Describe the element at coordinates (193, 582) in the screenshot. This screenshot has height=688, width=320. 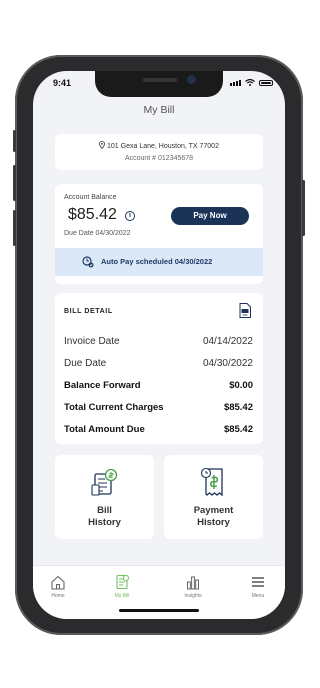
I see `bar-chart-icon` at that location.